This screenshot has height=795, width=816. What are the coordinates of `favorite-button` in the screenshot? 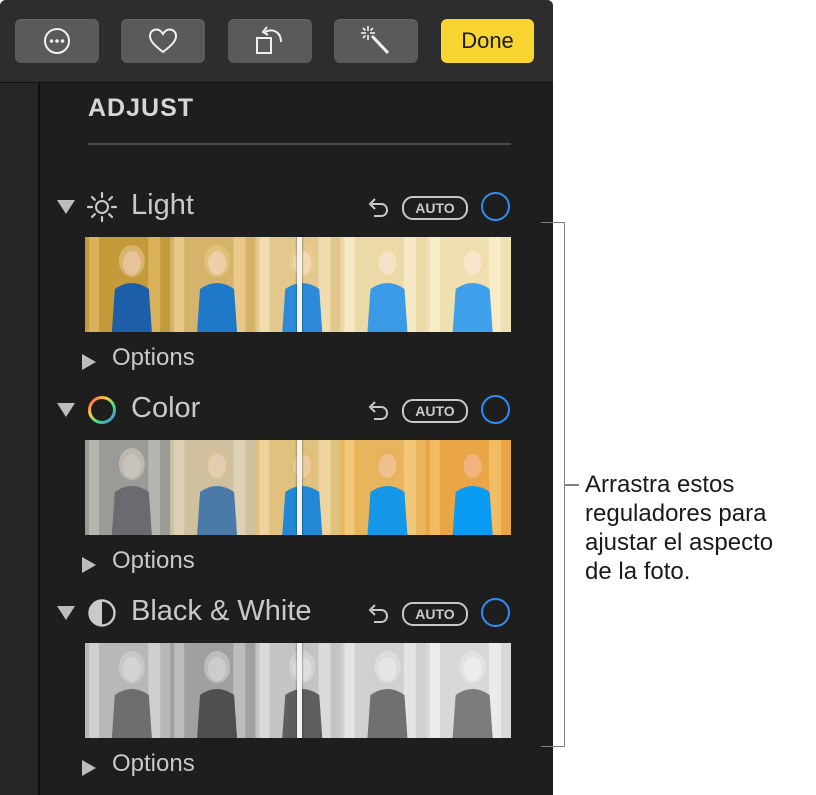 It's located at (163, 41).